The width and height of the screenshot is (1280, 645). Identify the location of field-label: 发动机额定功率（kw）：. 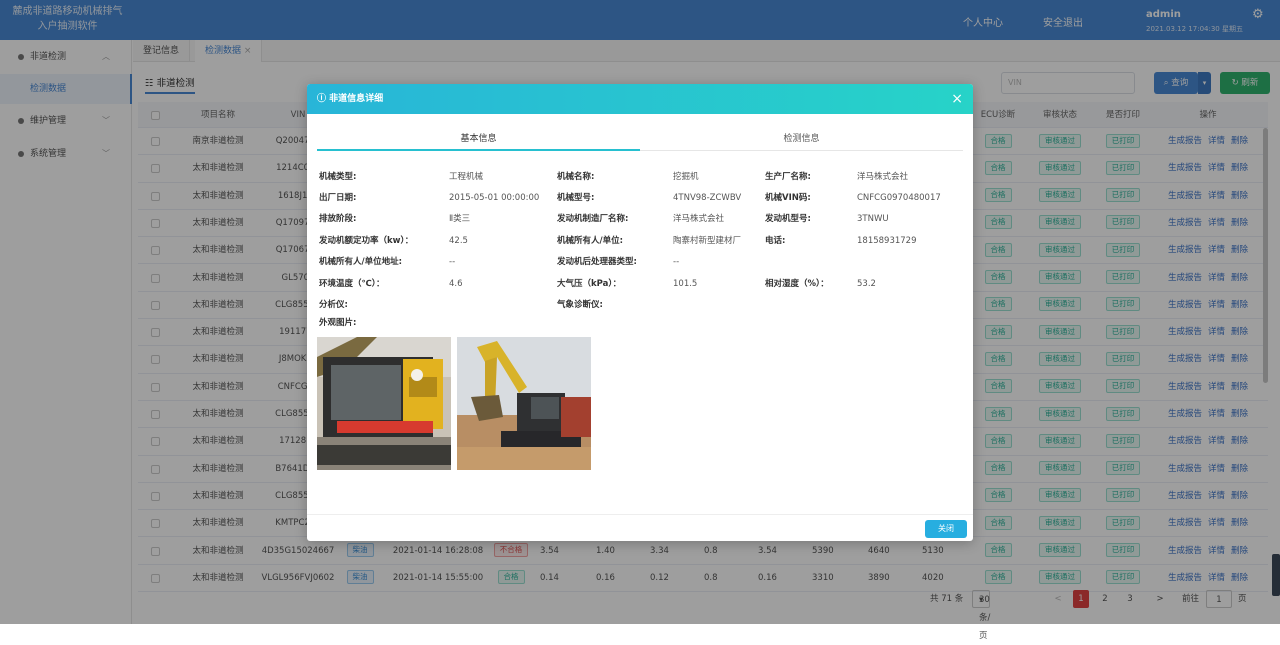
(366, 241).